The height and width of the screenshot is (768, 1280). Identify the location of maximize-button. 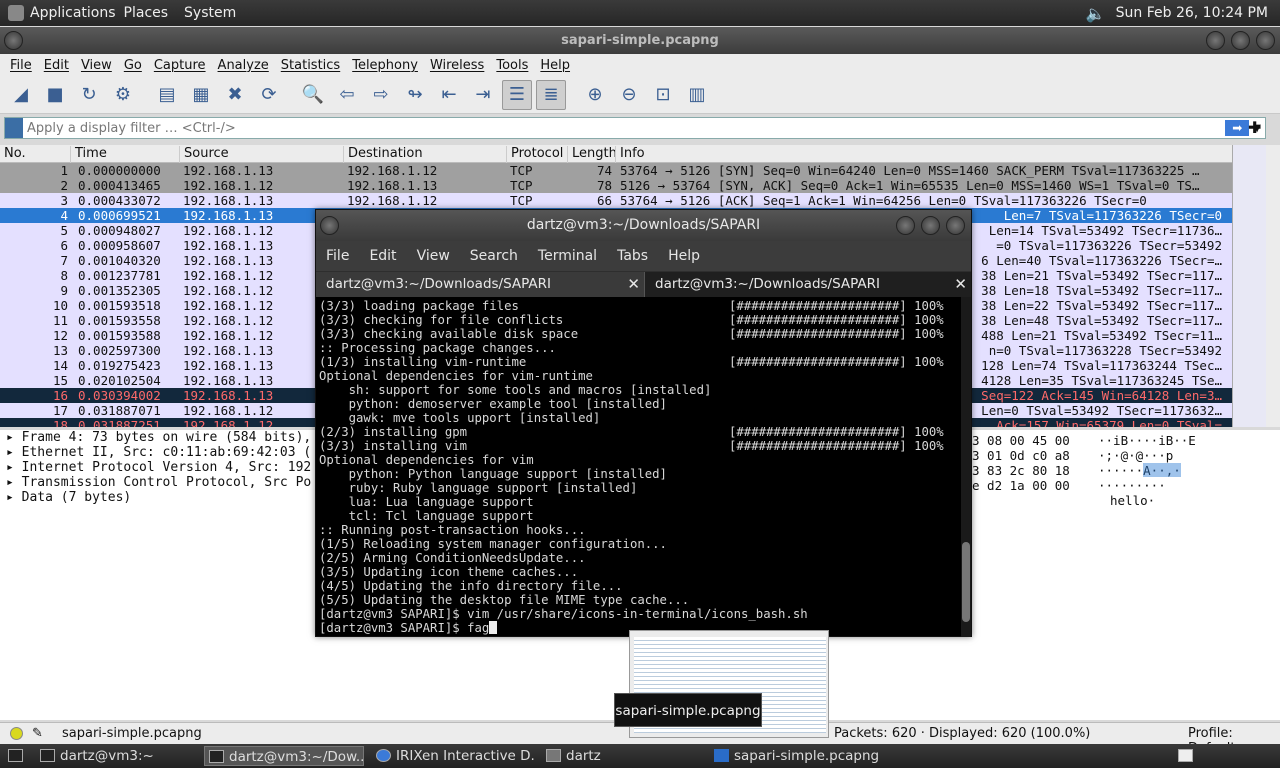
(1240, 40).